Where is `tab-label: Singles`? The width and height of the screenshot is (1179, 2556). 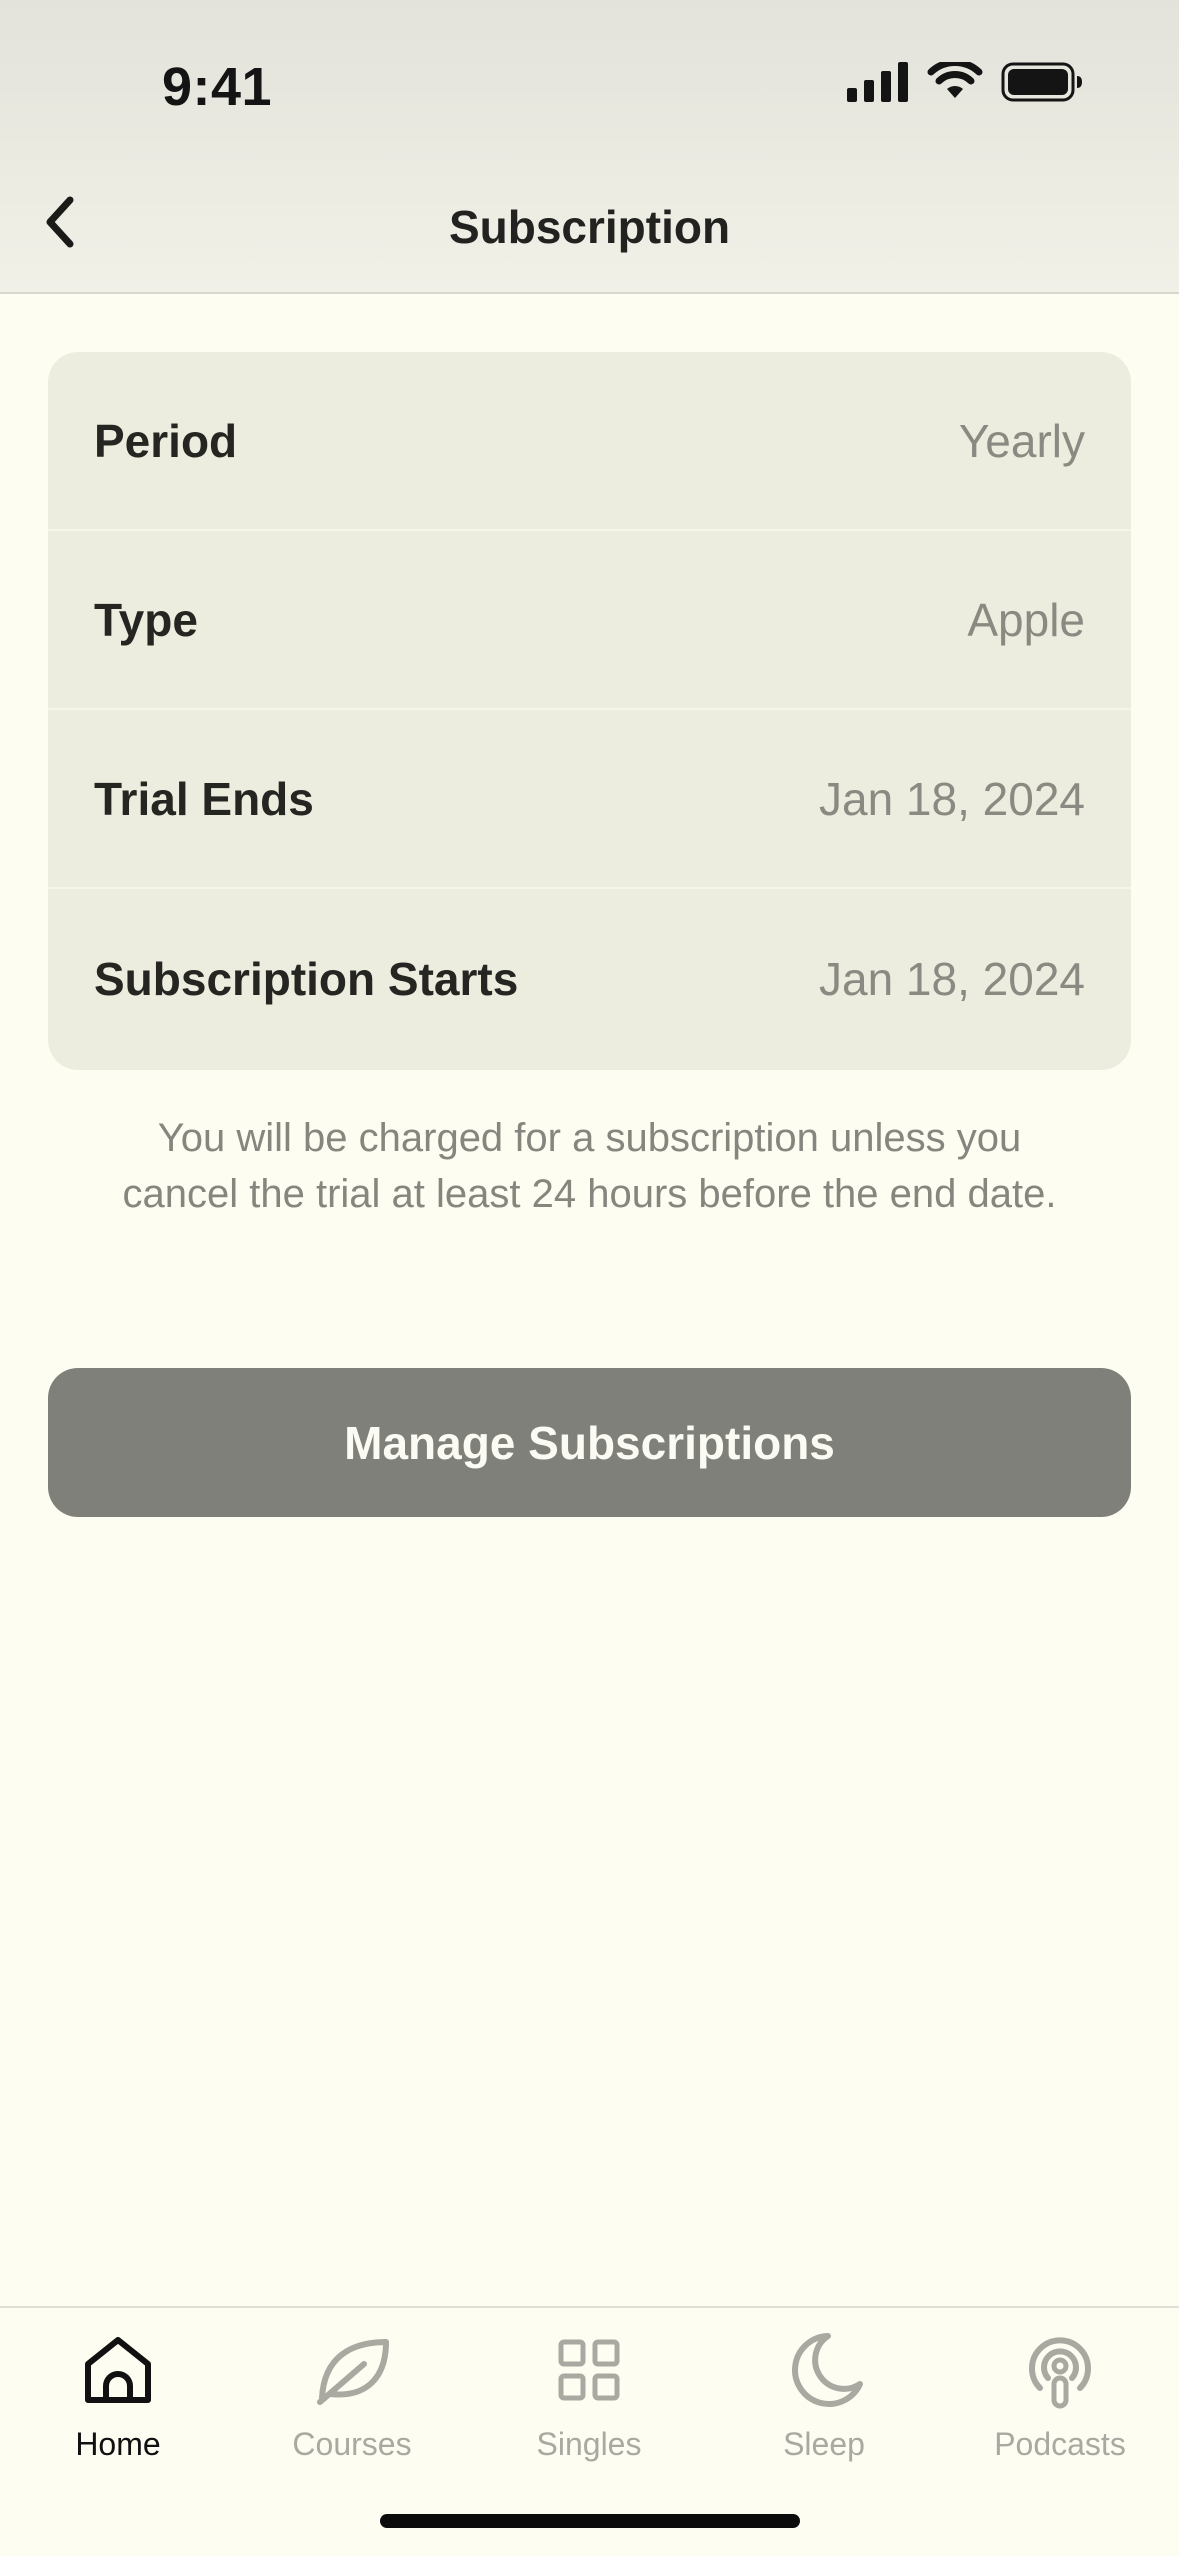
tab-label: Singles is located at coordinates (589, 2444).